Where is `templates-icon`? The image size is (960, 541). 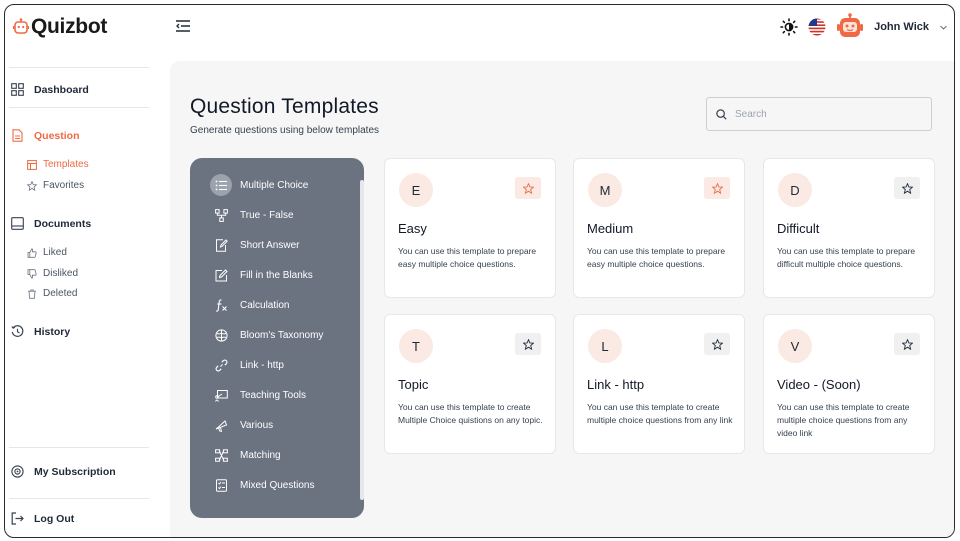 templates-icon is located at coordinates (32, 164).